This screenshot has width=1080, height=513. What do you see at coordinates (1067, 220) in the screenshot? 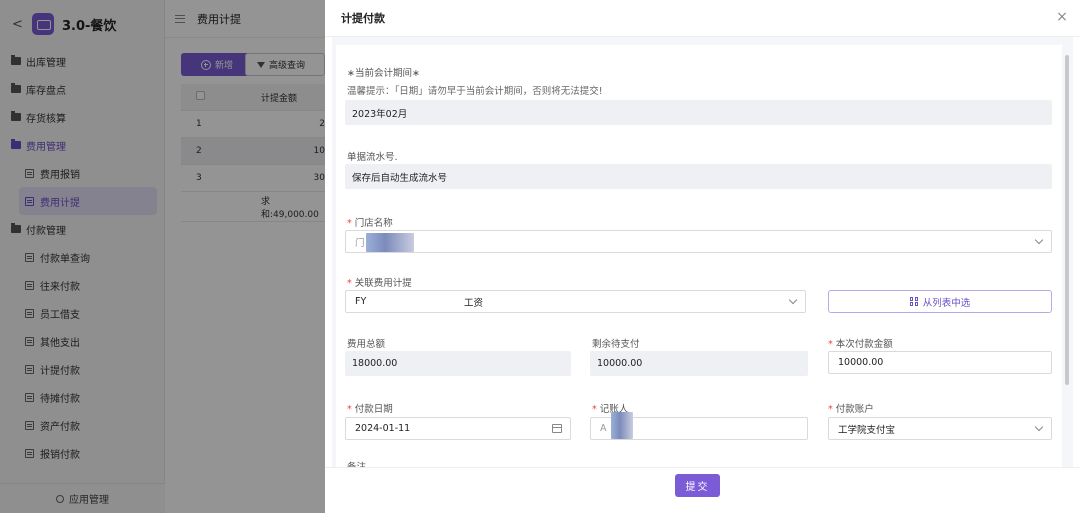
I see `scrollbar` at bounding box center [1067, 220].